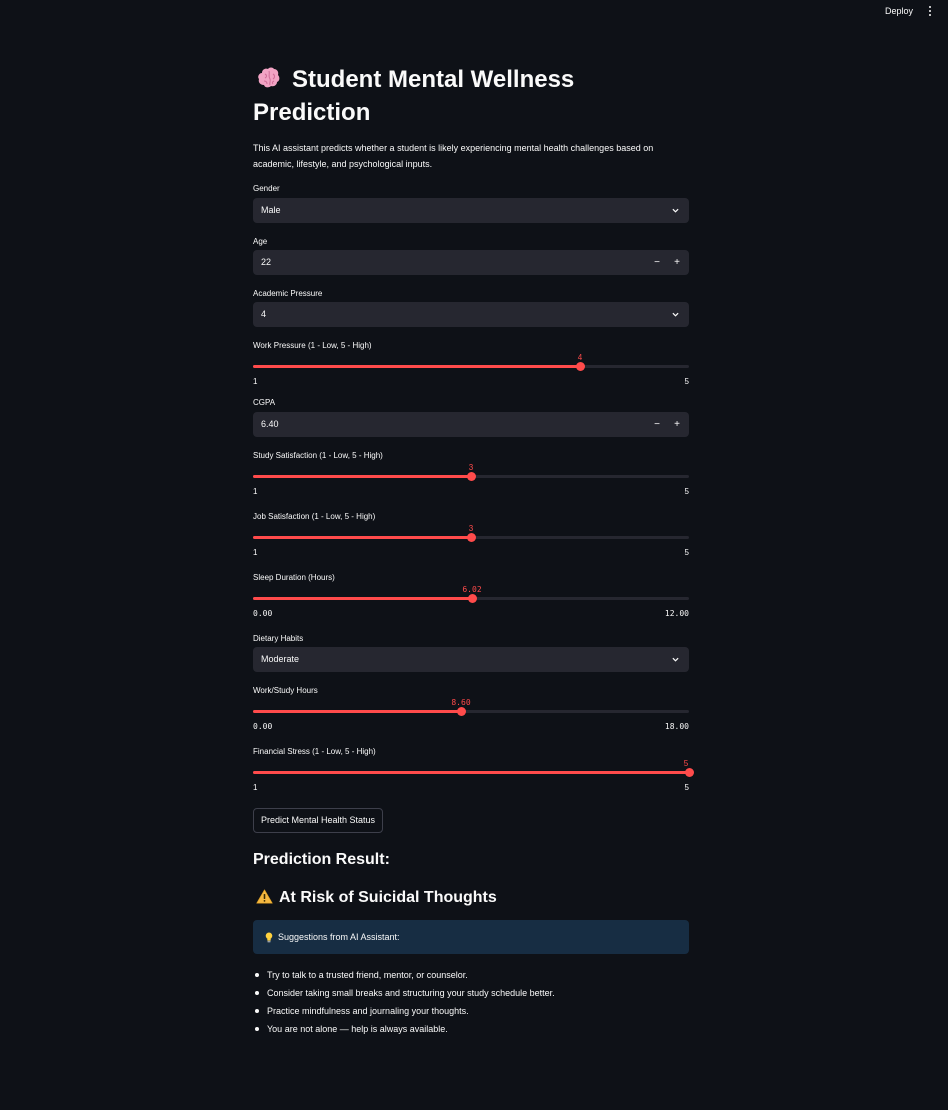  What do you see at coordinates (260, 241) in the screenshot?
I see `age-label: Age` at bounding box center [260, 241].